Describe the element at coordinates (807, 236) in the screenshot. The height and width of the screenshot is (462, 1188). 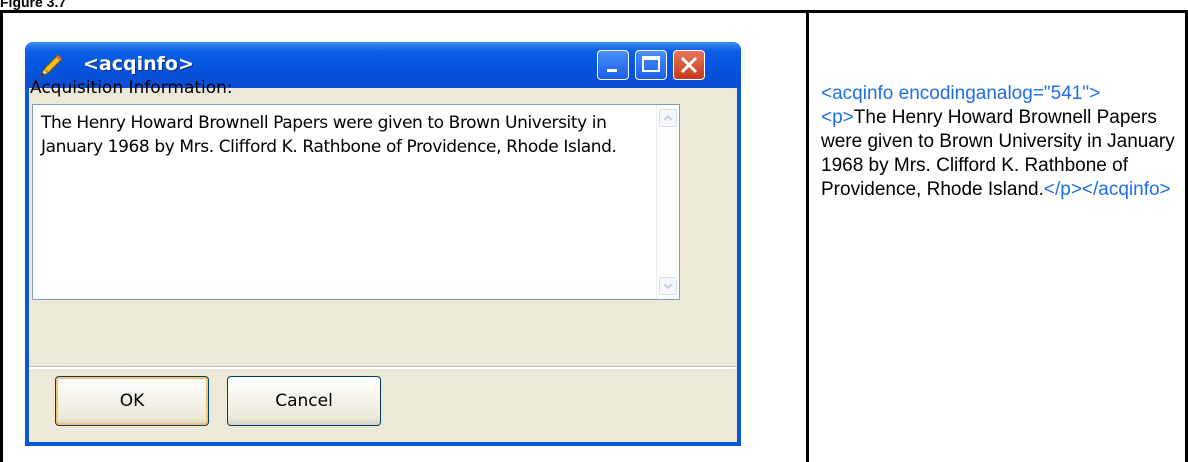
I see `table-border-middle` at that location.